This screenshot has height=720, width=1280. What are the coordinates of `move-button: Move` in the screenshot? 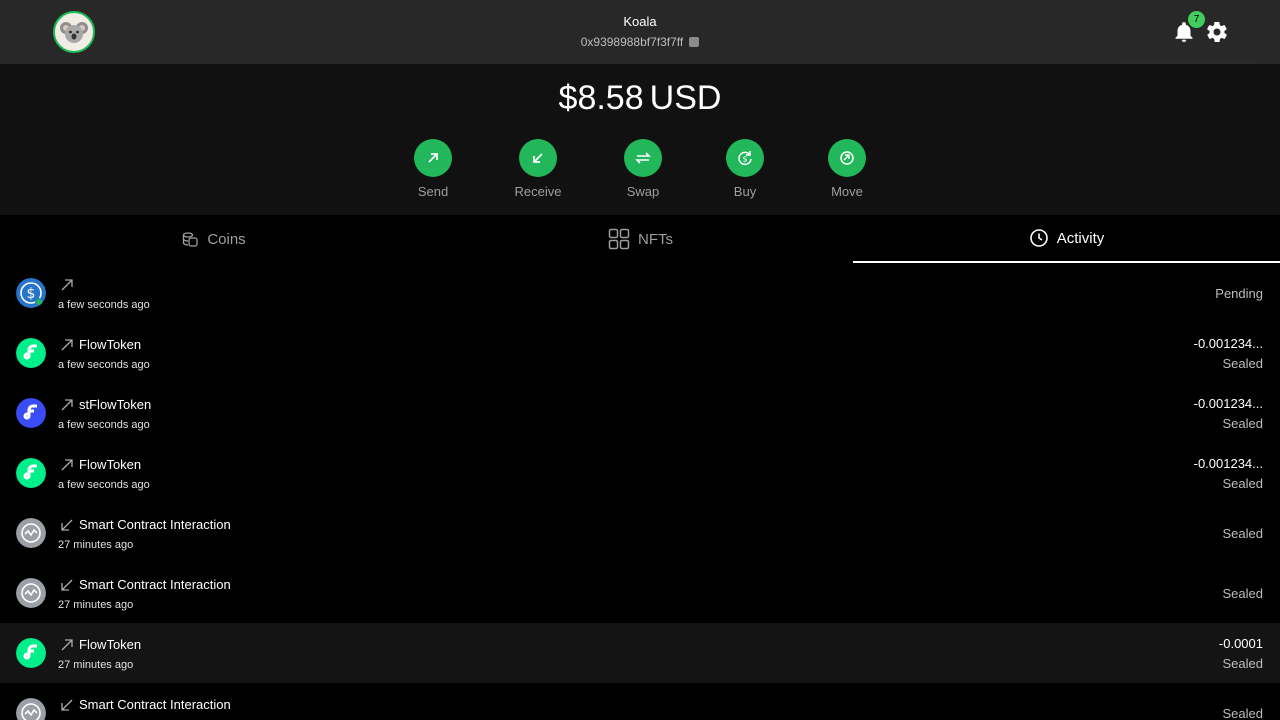 It's located at (847, 169).